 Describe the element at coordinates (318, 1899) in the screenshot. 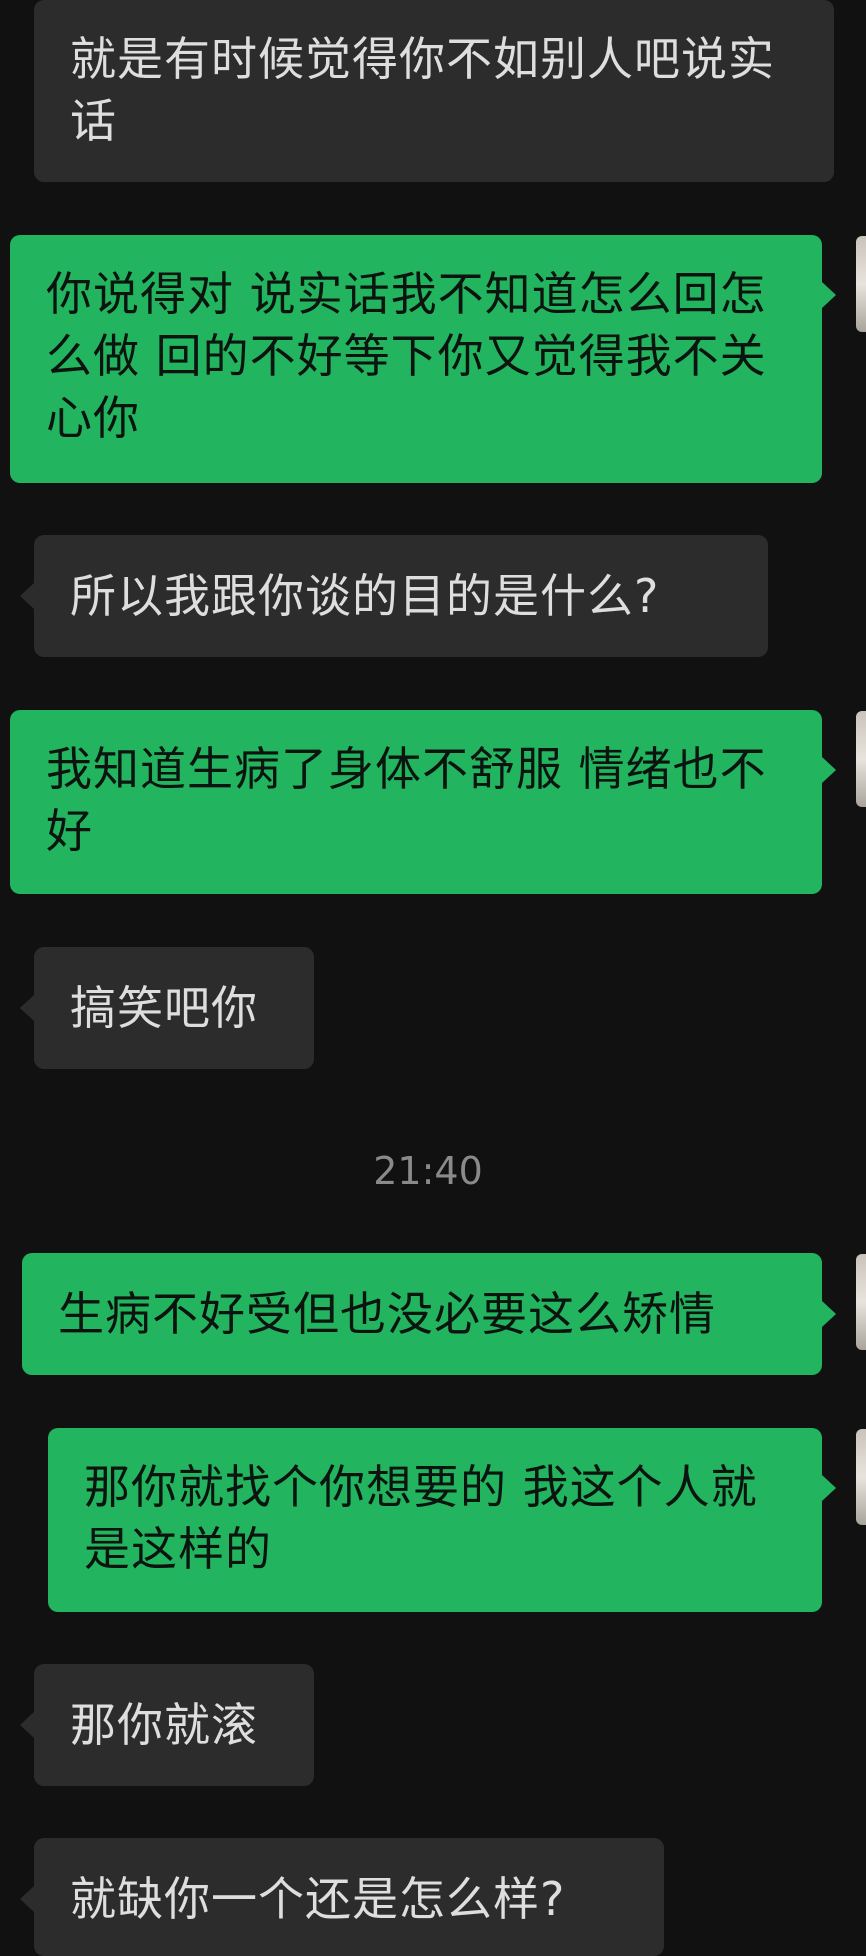

I see `message-text: 就缺你一个还是怎么样?` at that location.